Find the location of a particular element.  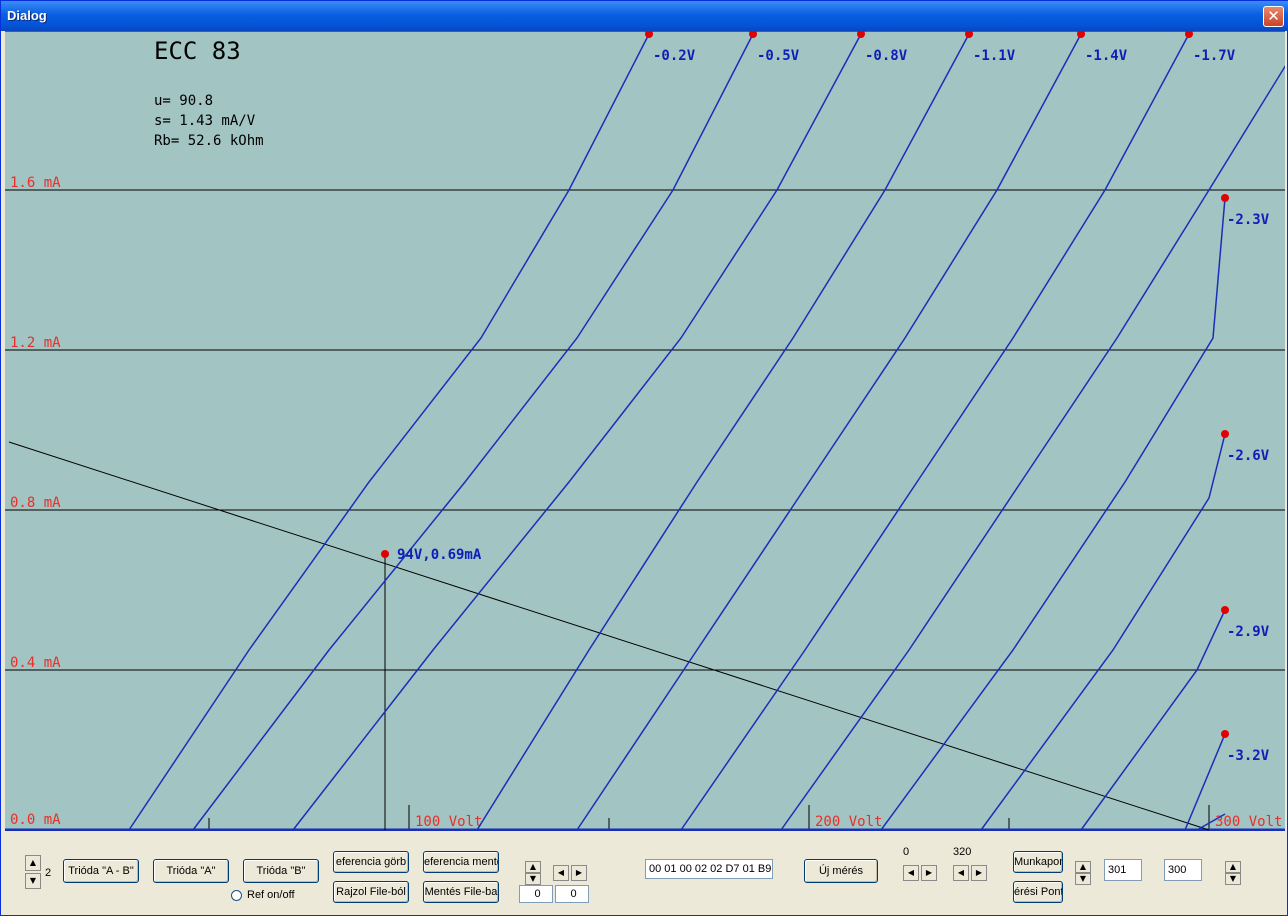

range-max-label: 320 is located at coordinates (962, 852).